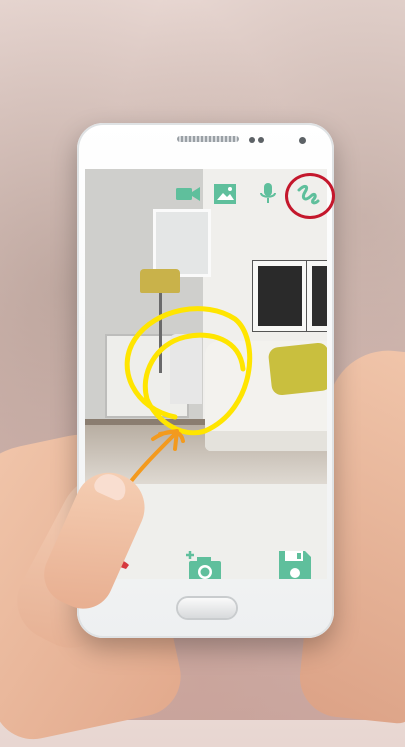 The height and width of the screenshot is (747, 405). I want to click on selected-tool-highlight-circle, so click(310, 196).